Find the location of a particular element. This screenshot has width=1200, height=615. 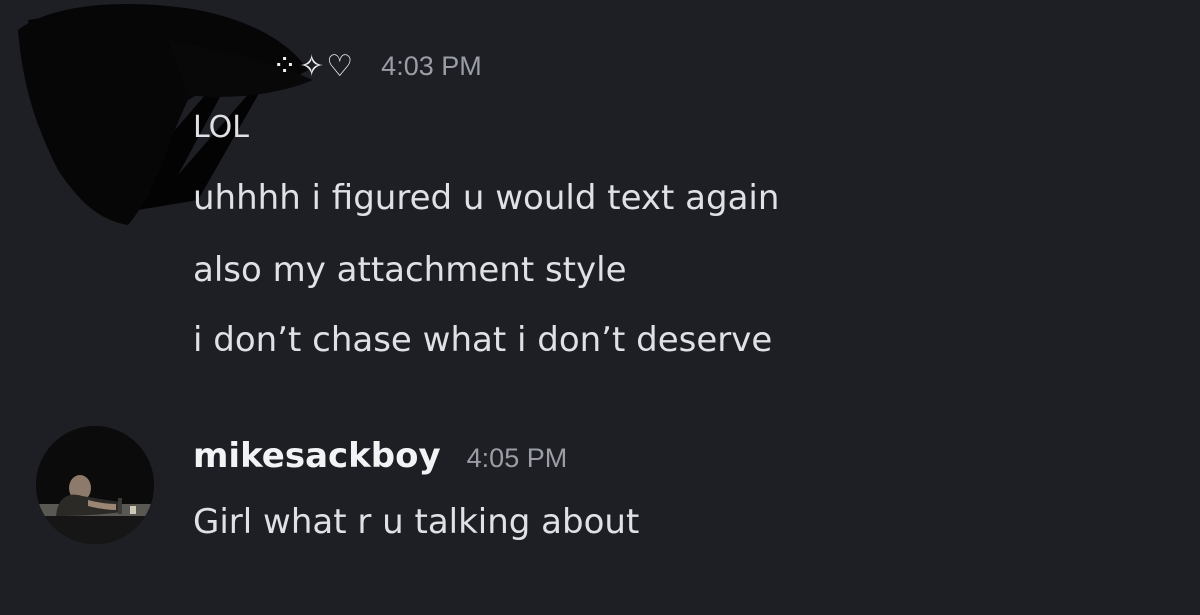

avatar is located at coordinates (95, 485).